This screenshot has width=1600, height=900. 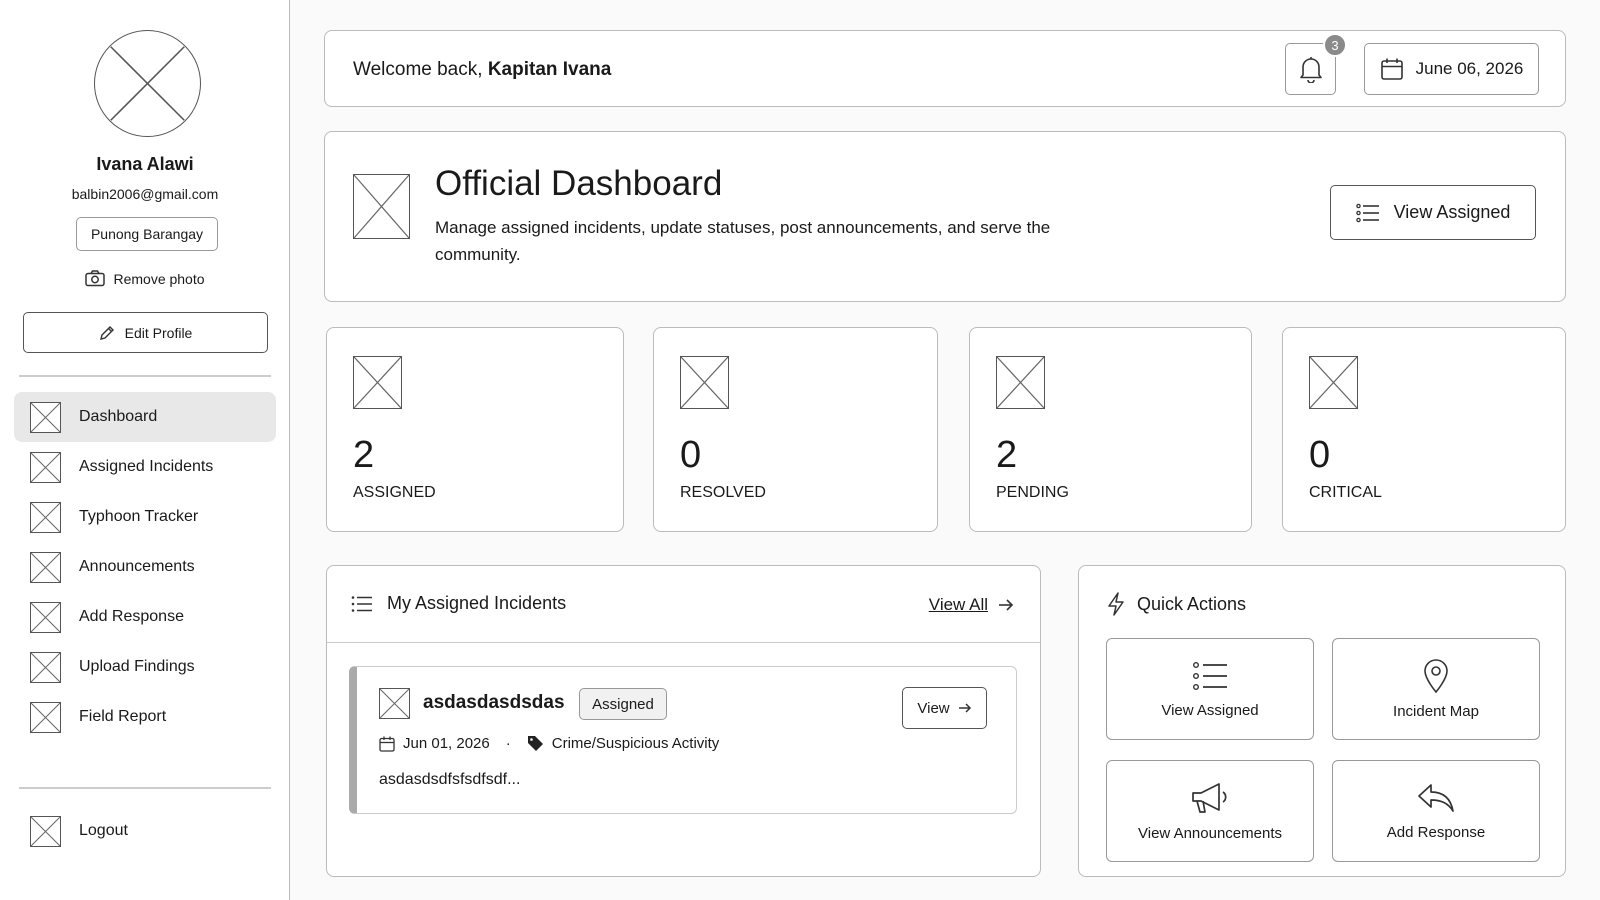 I want to click on page-title: Official Dashboard, so click(x=579, y=183).